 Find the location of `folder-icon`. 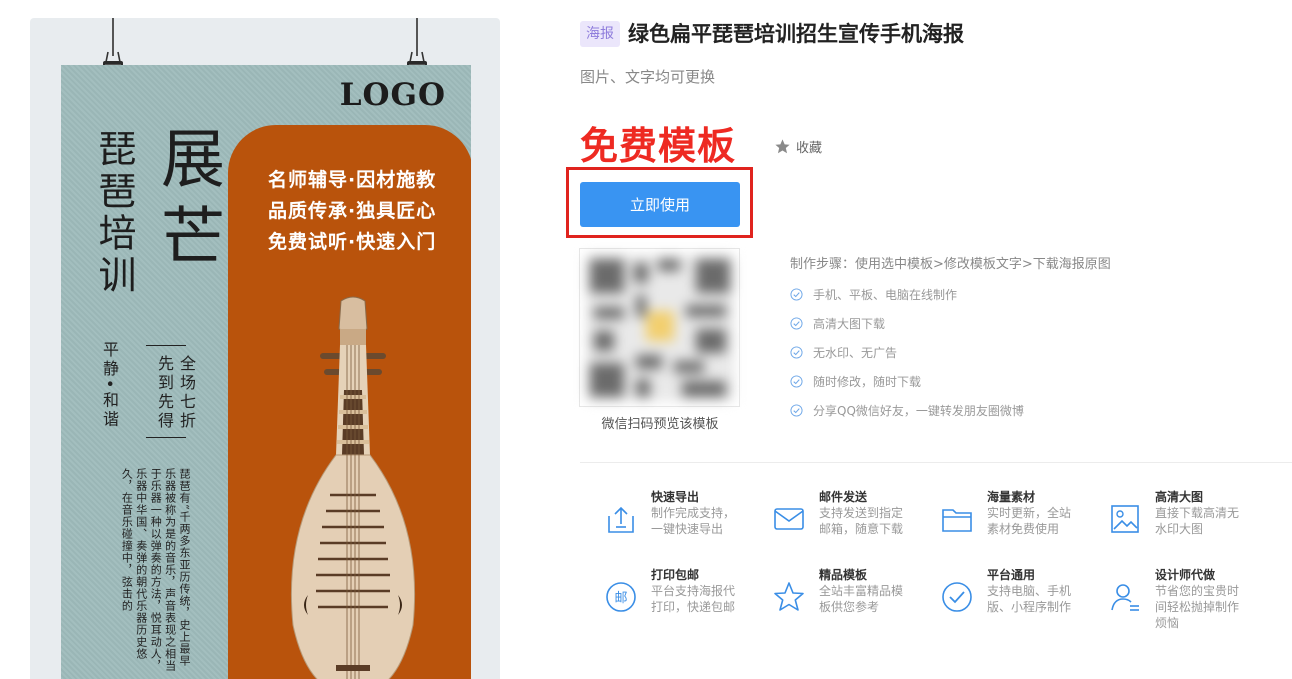

folder-icon is located at coordinates (957, 520).